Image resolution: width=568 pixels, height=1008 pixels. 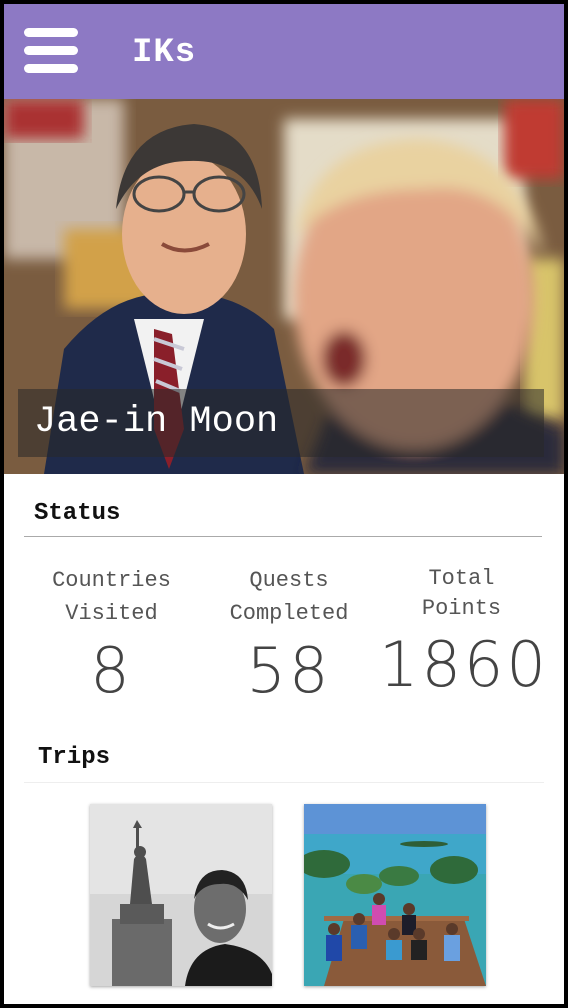 I want to click on stat-label-line1: Total, so click(x=461, y=578).